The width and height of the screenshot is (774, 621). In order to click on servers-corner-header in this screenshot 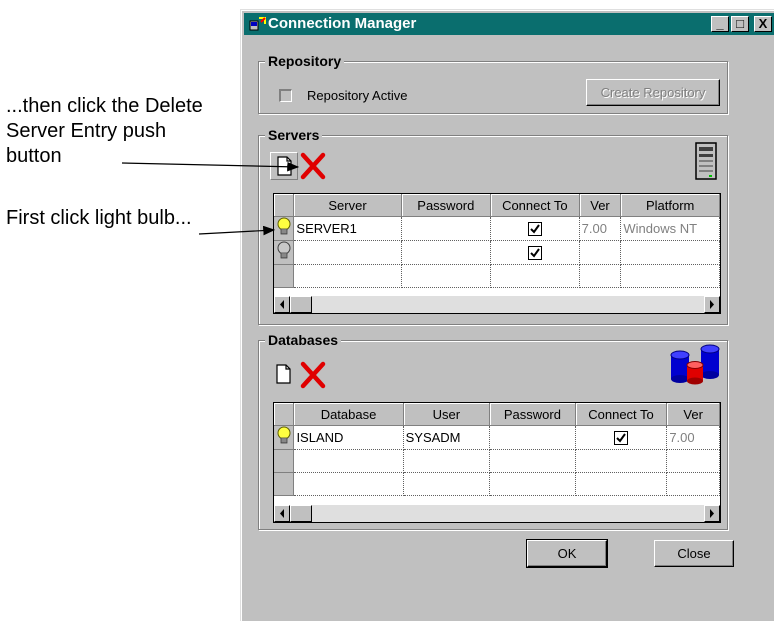, I will do `click(284, 205)`.